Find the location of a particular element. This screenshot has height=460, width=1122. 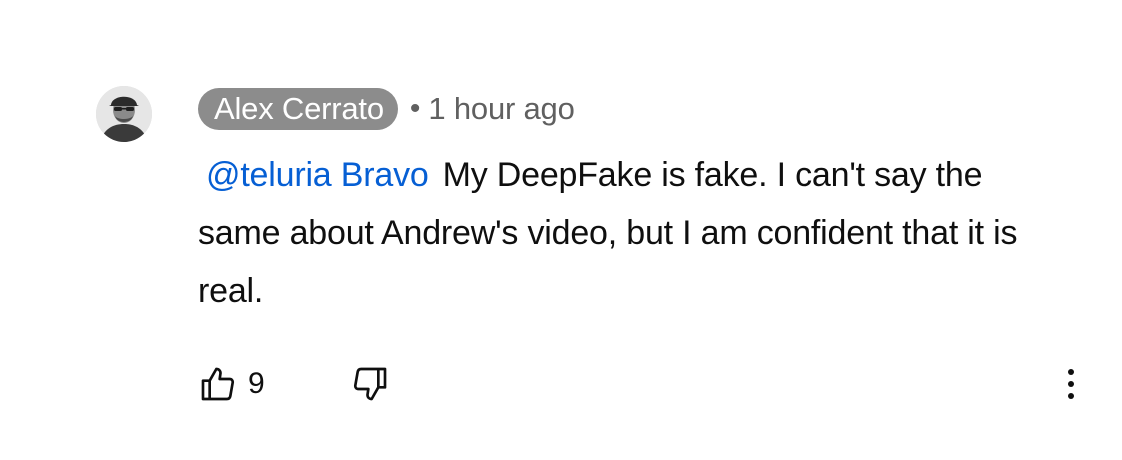

avatar is located at coordinates (124, 114).